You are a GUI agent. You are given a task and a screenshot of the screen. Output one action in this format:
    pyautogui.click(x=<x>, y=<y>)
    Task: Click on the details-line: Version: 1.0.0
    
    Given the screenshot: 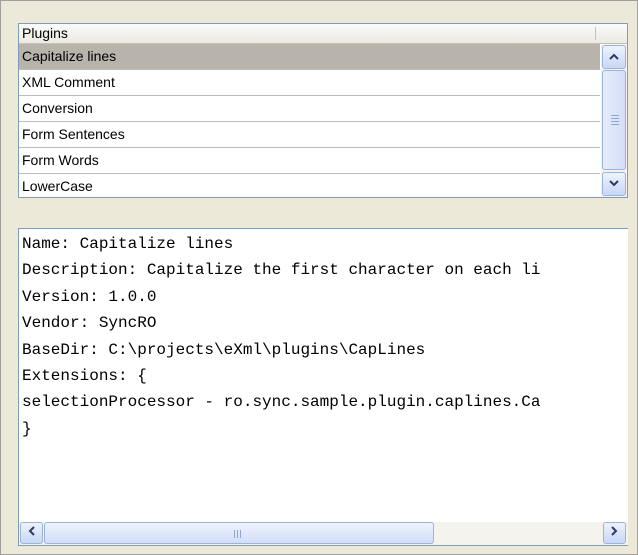 What is the action you would take?
    pyautogui.click(x=89, y=296)
    